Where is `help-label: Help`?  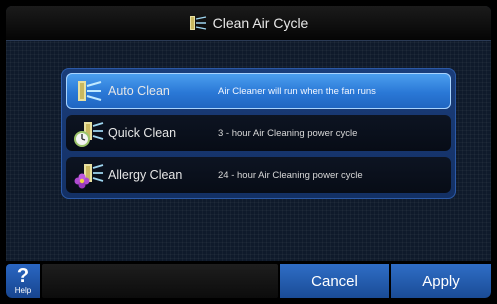
help-label: Help is located at coordinates (23, 290).